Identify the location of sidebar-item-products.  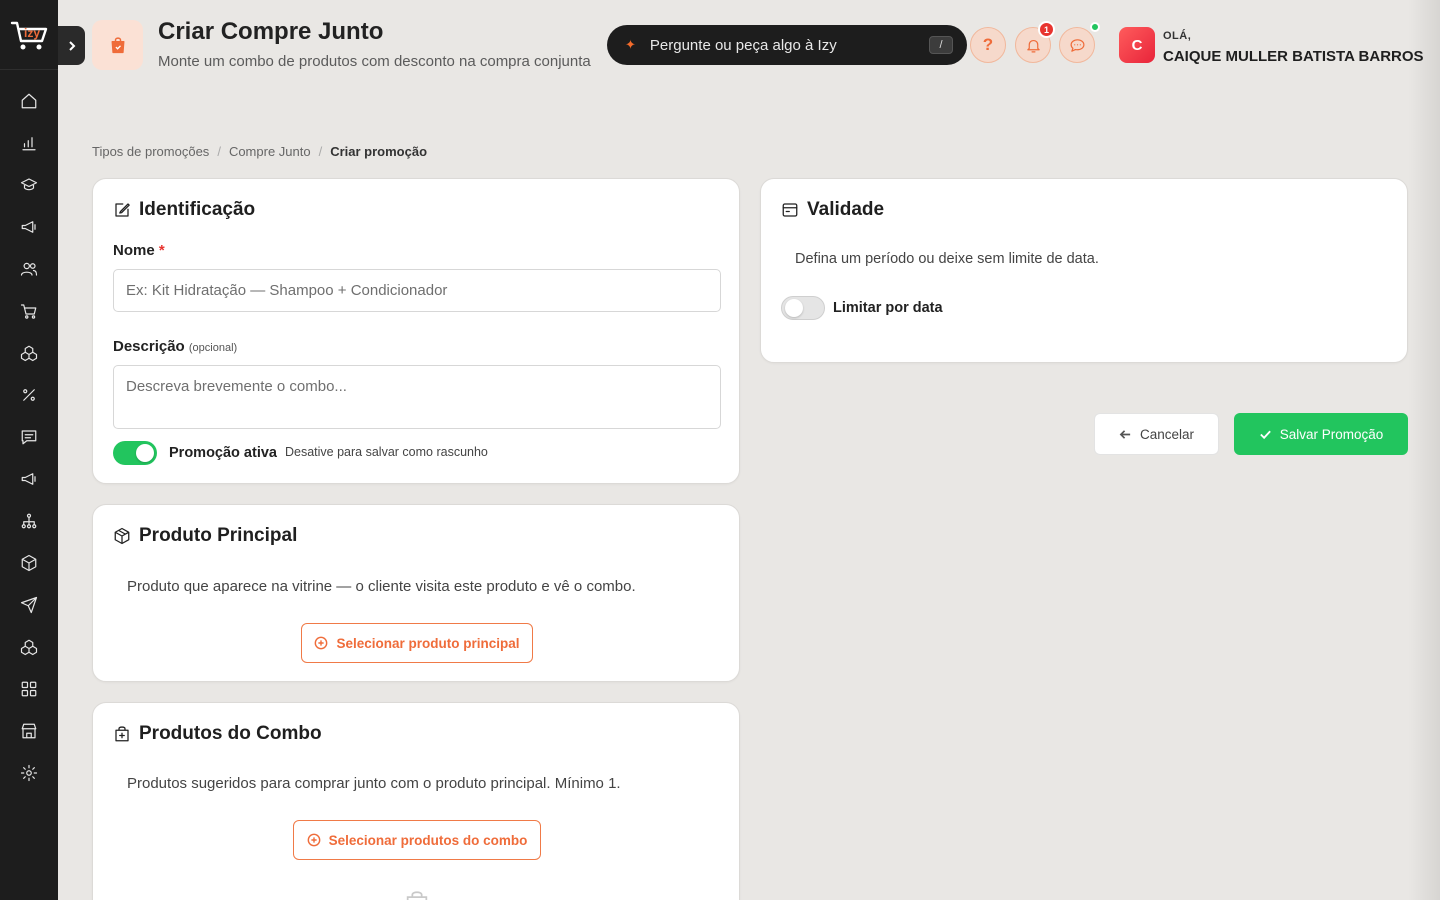
(29, 353).